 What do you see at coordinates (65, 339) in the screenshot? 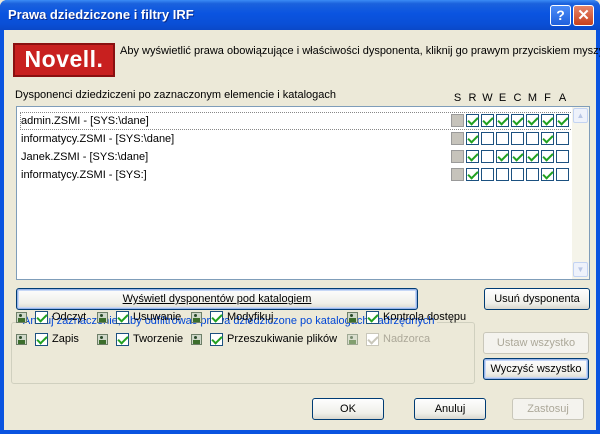
I see `filter-checkbox-label: Zapis` at bounding box center [65, 339].